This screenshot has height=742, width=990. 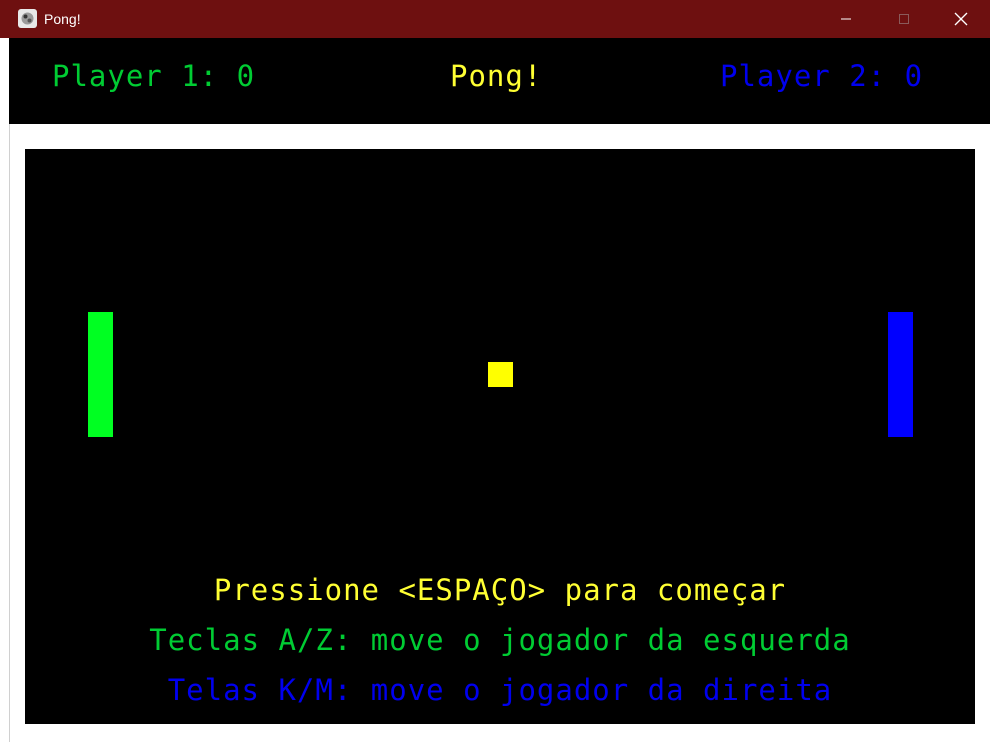 I want to click on minimize-button, so click(x=846, y=19).